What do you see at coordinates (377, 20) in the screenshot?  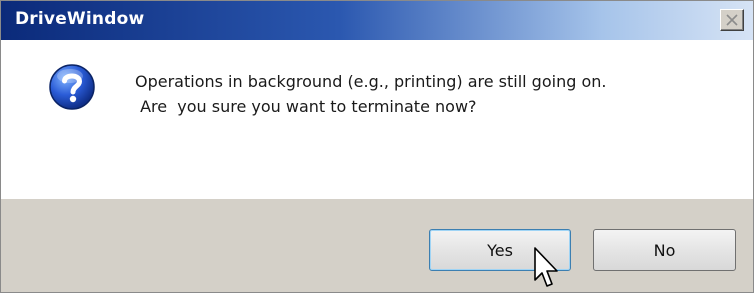 I see `title-bar: DriveWindow` at bounding box center [377, 20].